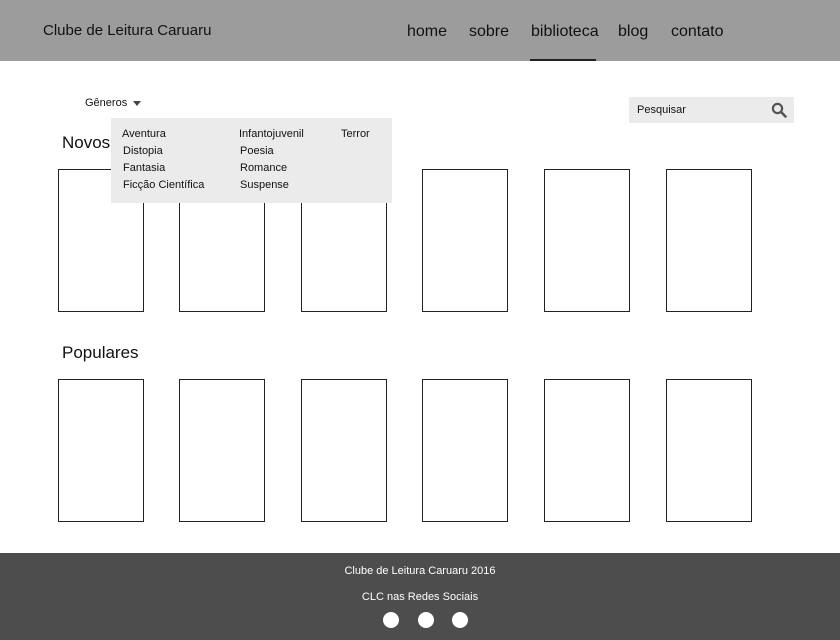  I want to click on nav-home: home, so click(427, 32).